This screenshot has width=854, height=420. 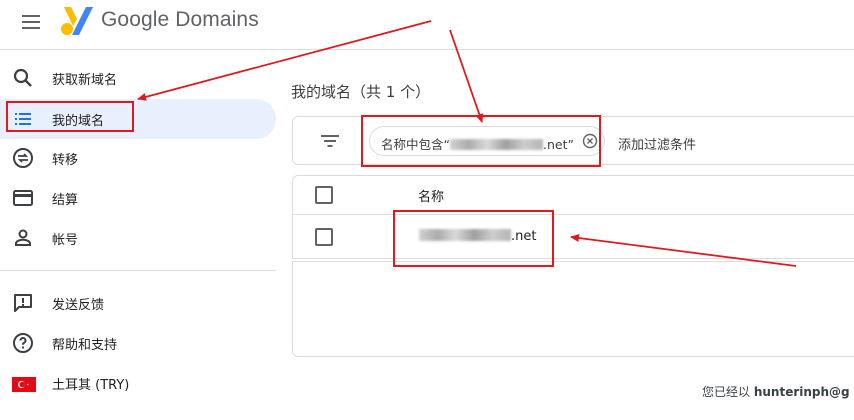 What do you see at coordinates (657, 143) in the screenshot?
I see `add-filter-button: 添加过滤条件` at bounding box center [657, 143].